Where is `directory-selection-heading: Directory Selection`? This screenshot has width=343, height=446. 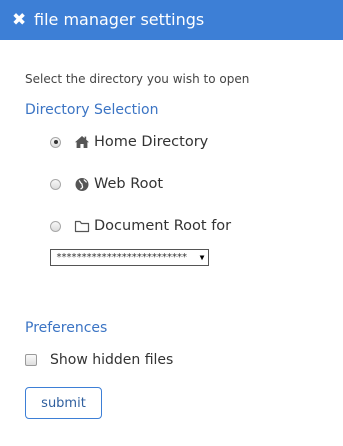 directory-selection-heading: Directory Selection is located at coordinates (92, 110).